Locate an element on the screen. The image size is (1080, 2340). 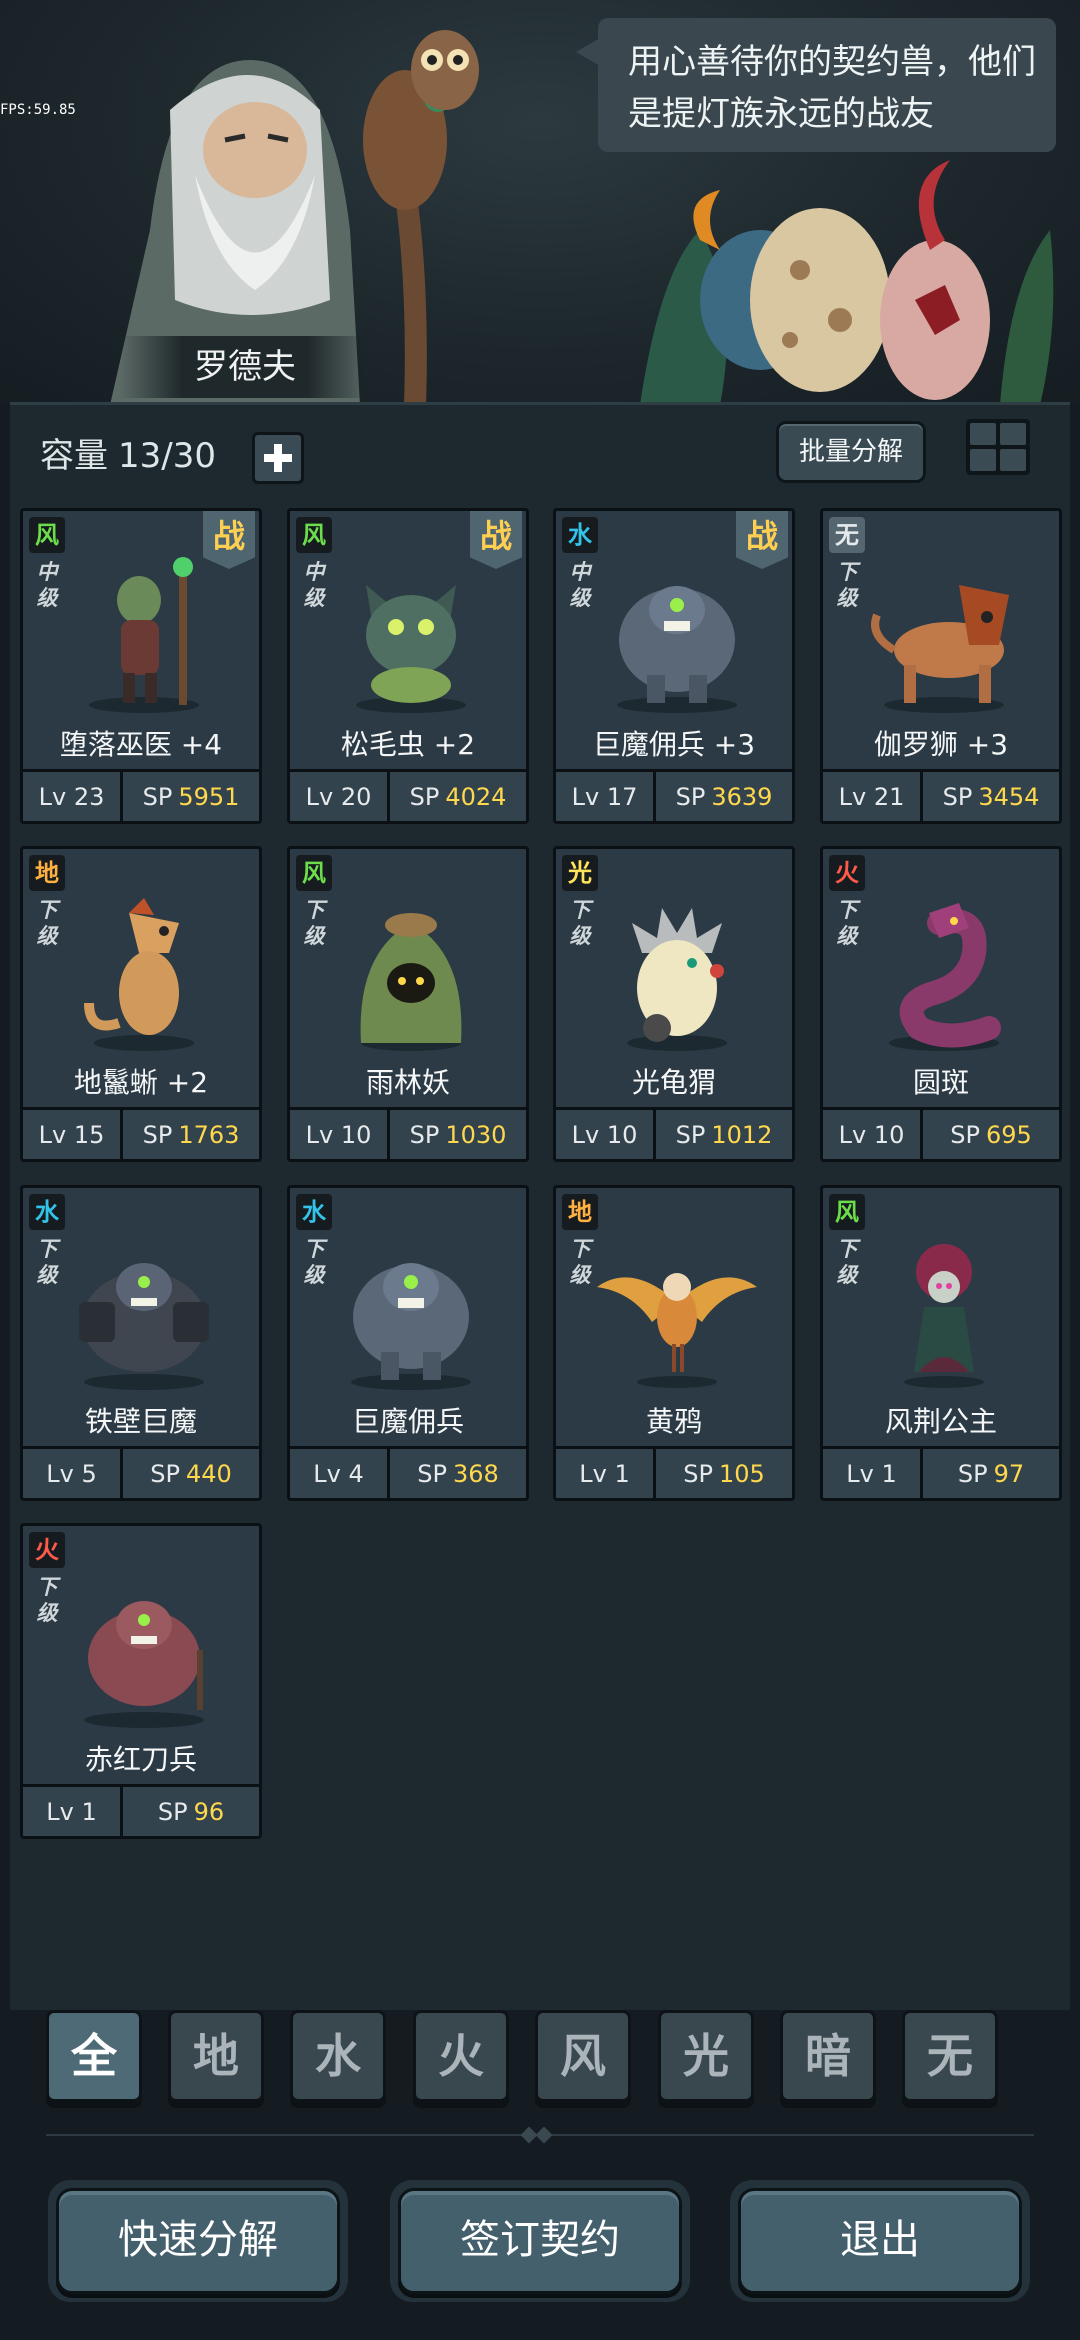
sign-contract-button: 签订契约 is located at coordinates (540, 2241).